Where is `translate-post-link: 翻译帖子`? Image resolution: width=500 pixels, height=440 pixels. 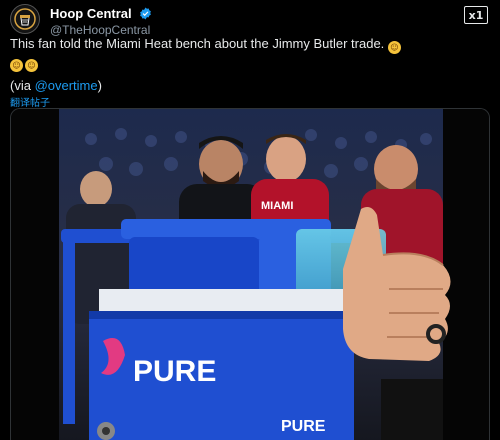 translate-post-link: 翻译帖子 is located at coordinates (30, 101).